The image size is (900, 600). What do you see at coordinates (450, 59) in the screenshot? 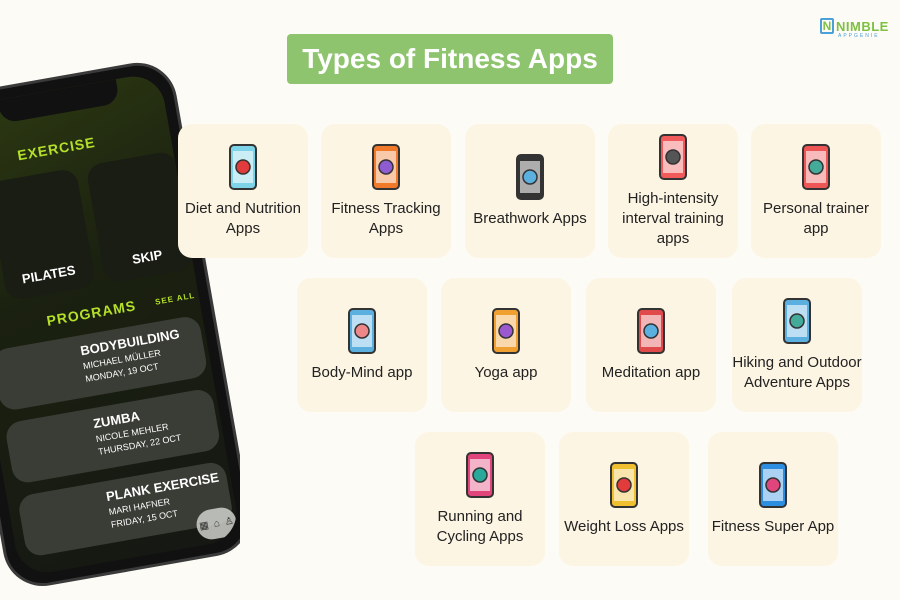
I see `page-title: Types of Fitness Apps` at bounding box center [450, 59].